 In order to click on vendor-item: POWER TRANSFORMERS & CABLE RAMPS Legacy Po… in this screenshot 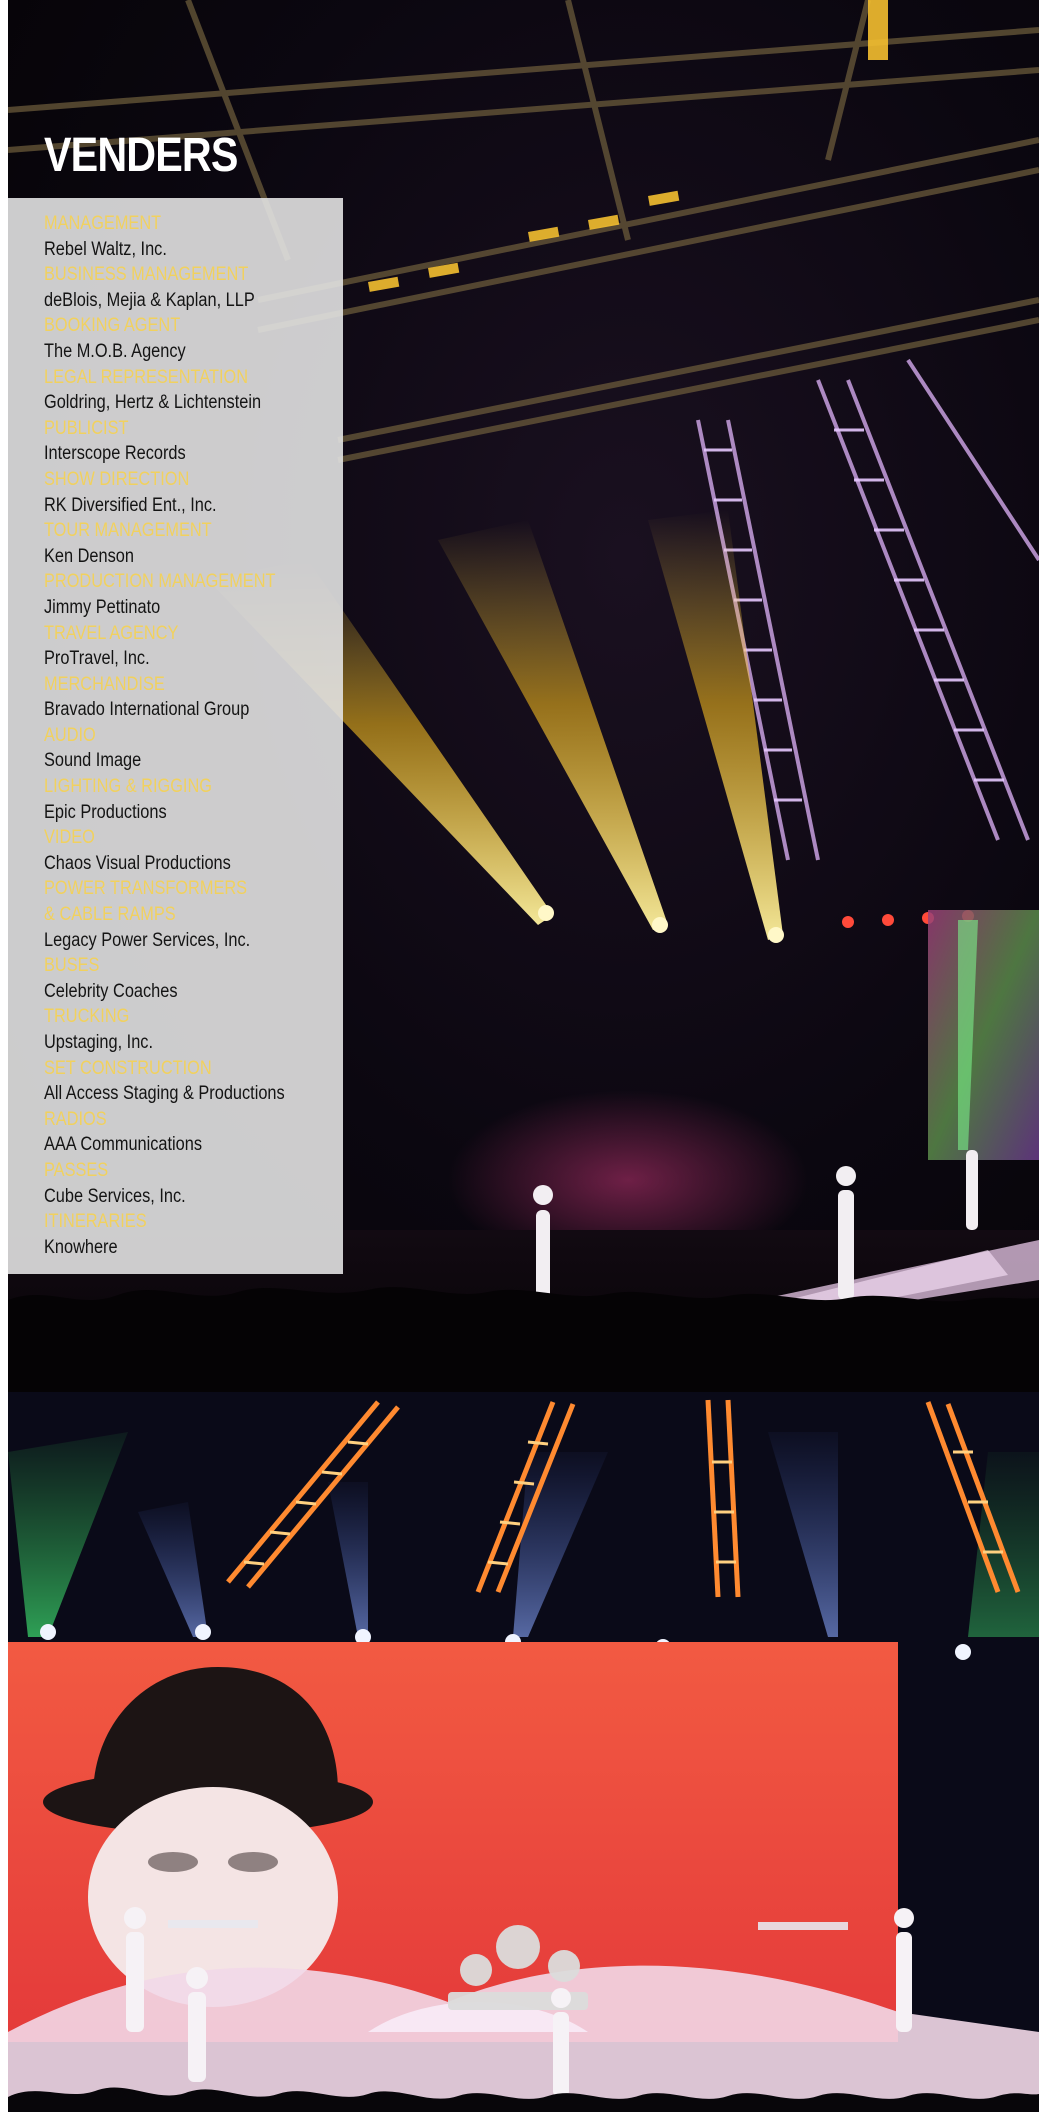, I will do `click(184, 914)`.